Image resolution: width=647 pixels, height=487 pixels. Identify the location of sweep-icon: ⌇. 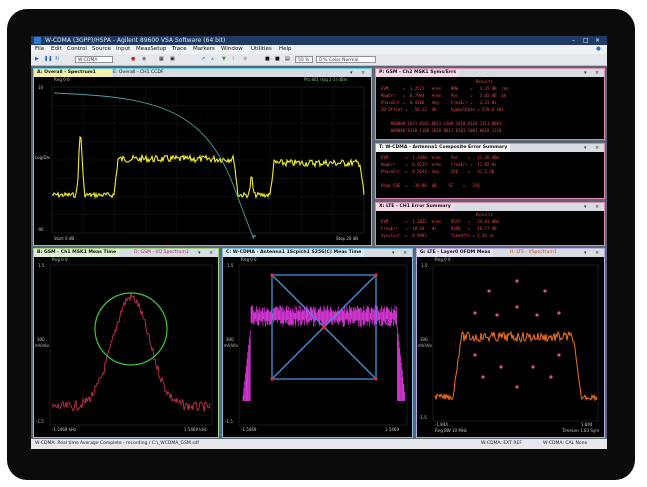
(233, 59).